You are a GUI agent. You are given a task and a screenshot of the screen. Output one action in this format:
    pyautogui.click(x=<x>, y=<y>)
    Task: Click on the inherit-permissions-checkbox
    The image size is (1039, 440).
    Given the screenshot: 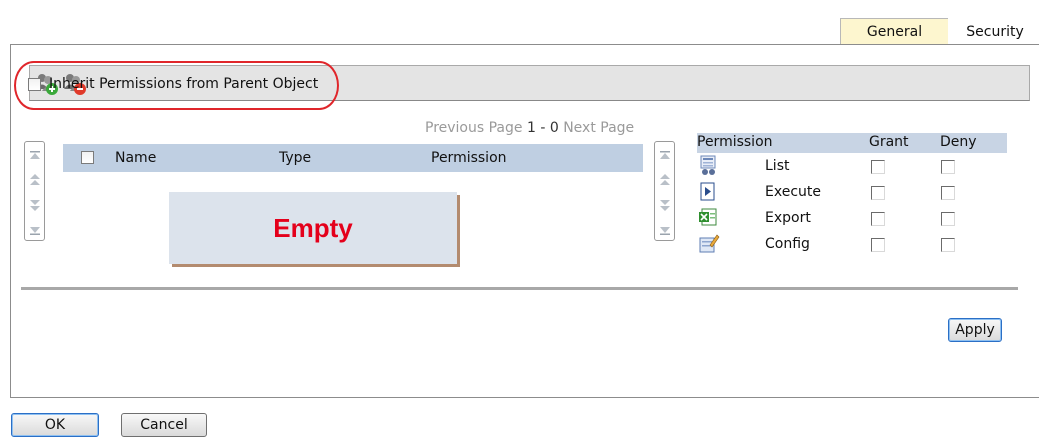 What is the action you would take?
    pyautogui.click(x=34, y=84)
    